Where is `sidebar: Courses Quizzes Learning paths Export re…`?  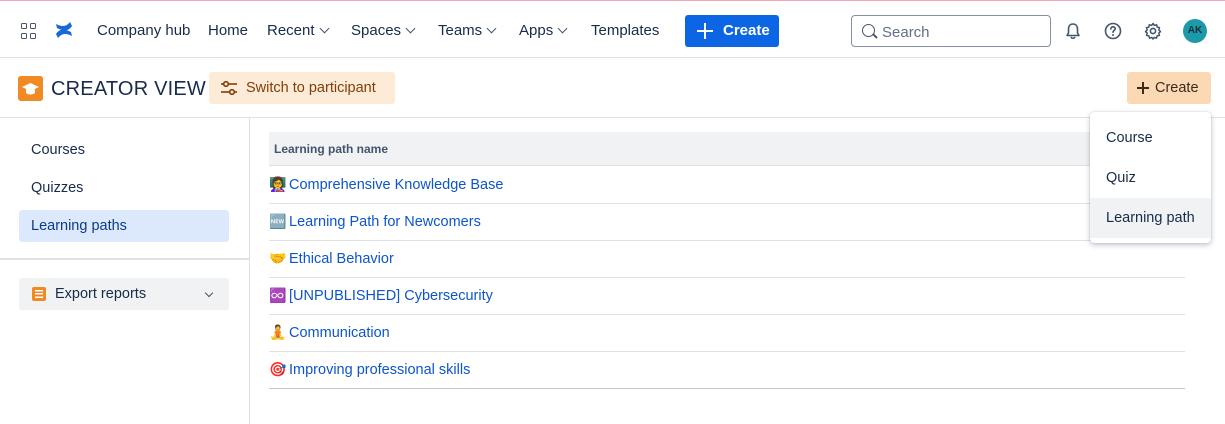 sidebar: Courses Quizzes Learning paths Export re… is located at coordinates (125, 271).